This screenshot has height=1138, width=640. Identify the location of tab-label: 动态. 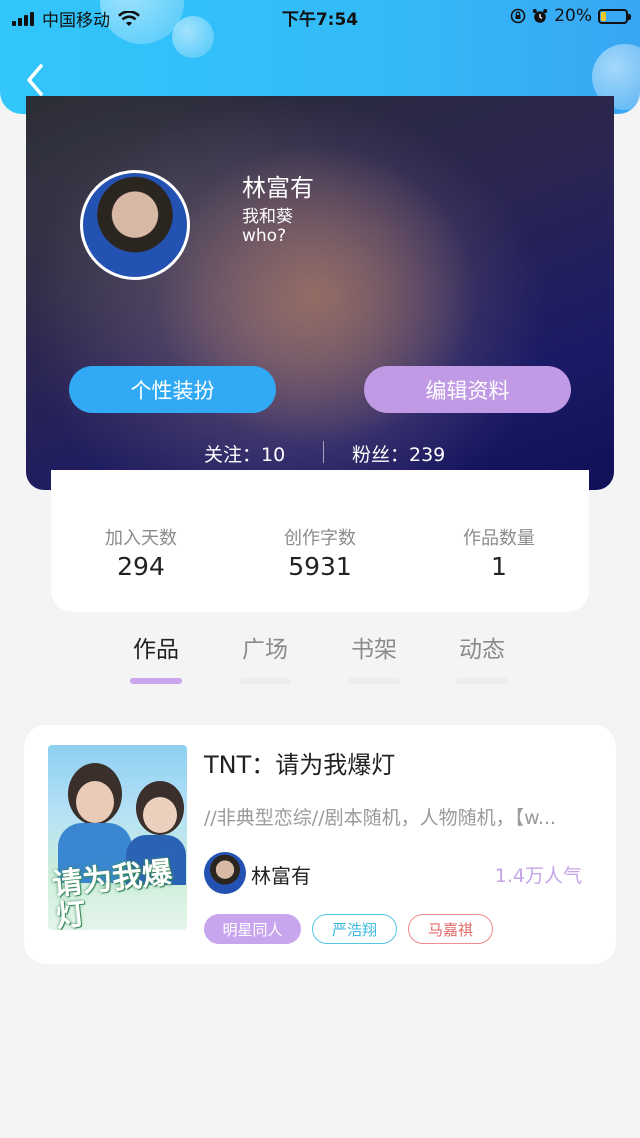
(482, 650).